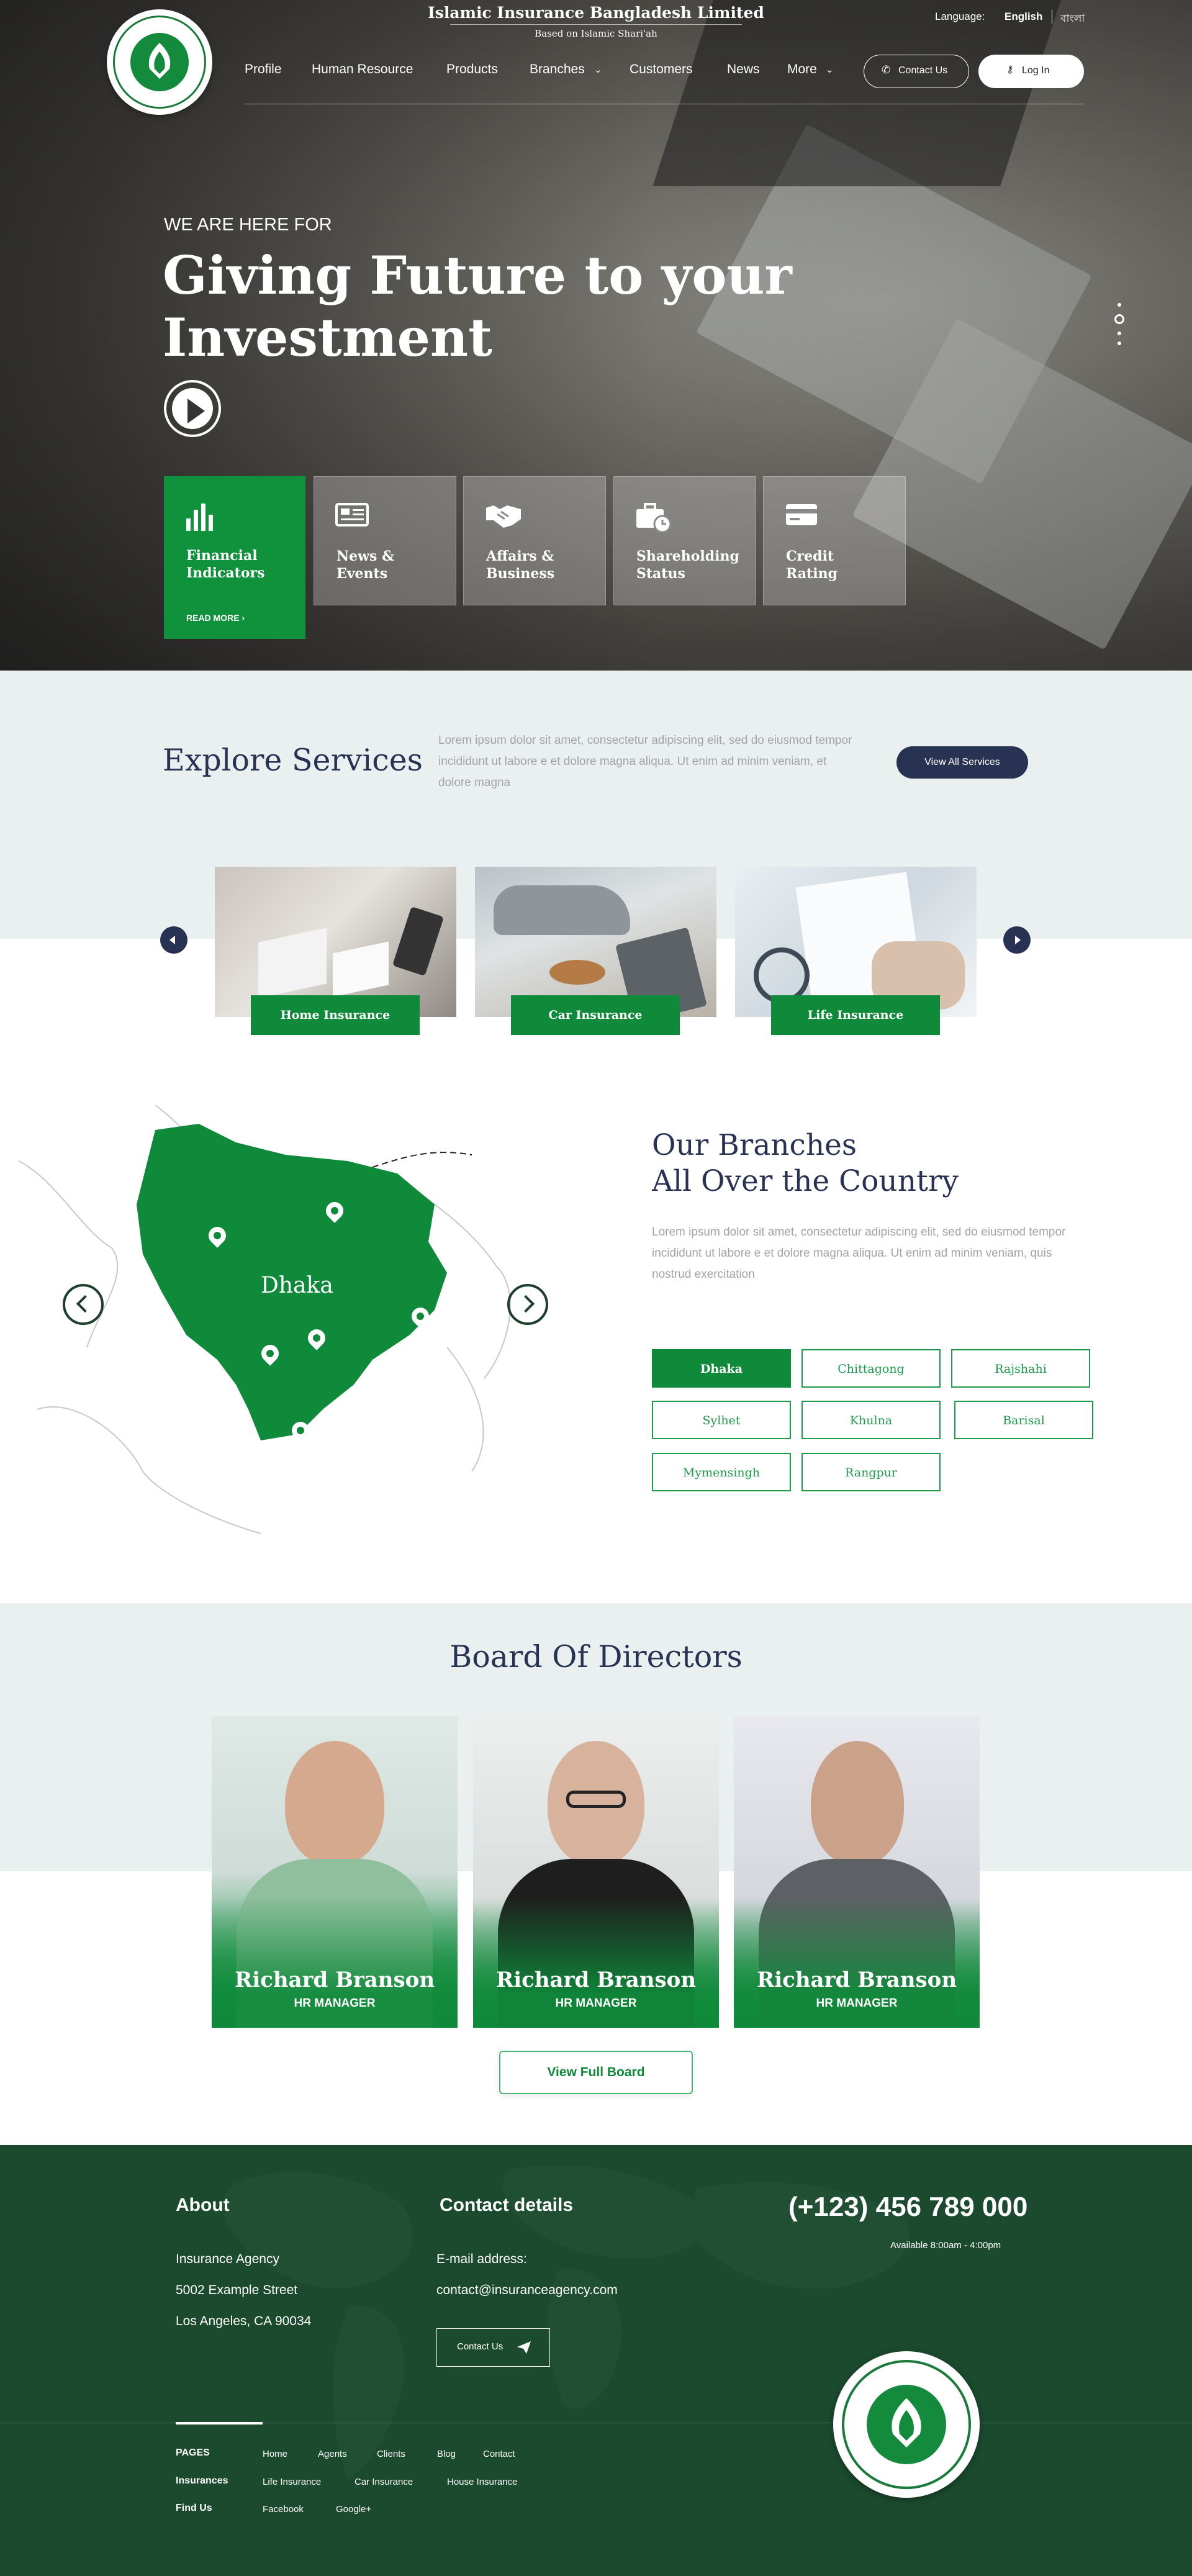  What do you see at coordinates (196, 411) in the screenshot?
I see `play-icon` at bounding box center [196, 411].